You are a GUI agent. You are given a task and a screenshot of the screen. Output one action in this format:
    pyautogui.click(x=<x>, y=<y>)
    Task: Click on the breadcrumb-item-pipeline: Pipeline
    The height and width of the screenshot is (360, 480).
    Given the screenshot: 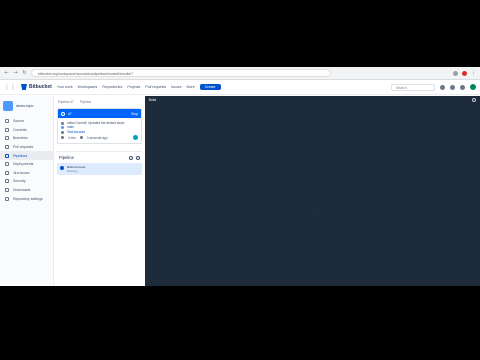 What is the action you would take?
    pyautogui.click(x=85, y=102)
    